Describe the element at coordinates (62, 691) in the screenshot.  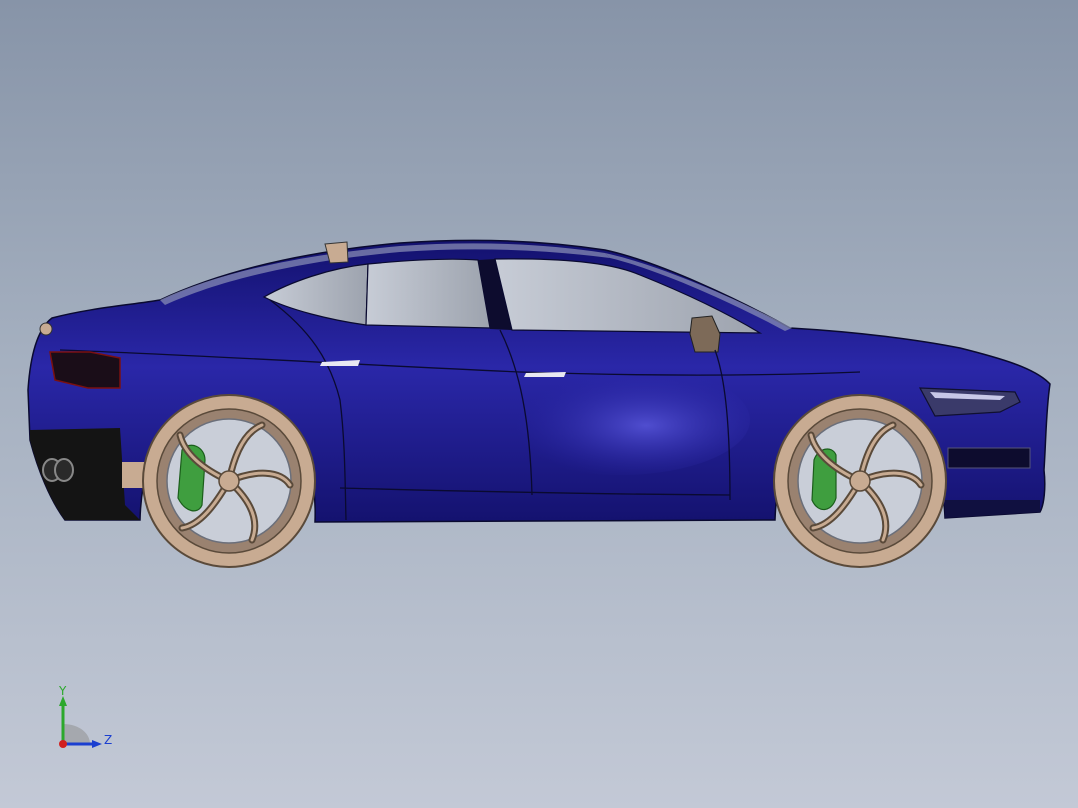
I see `y-axis-label: Y` at that location.